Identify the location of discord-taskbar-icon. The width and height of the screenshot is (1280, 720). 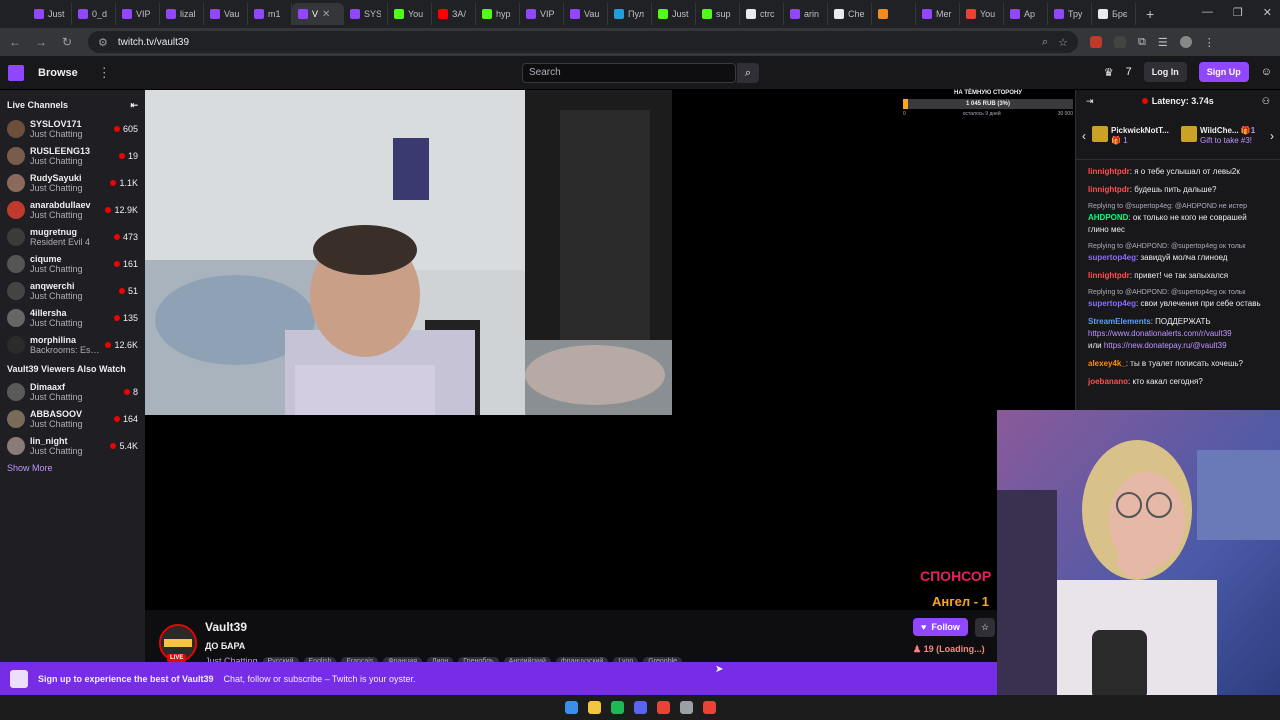
(640, 707).